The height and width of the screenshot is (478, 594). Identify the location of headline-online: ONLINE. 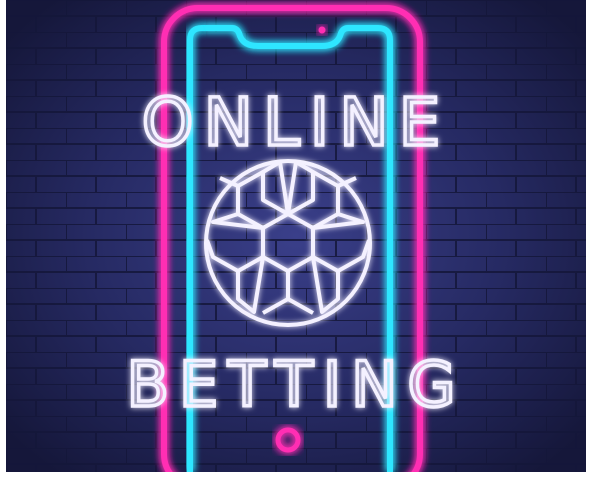
(296, 122).